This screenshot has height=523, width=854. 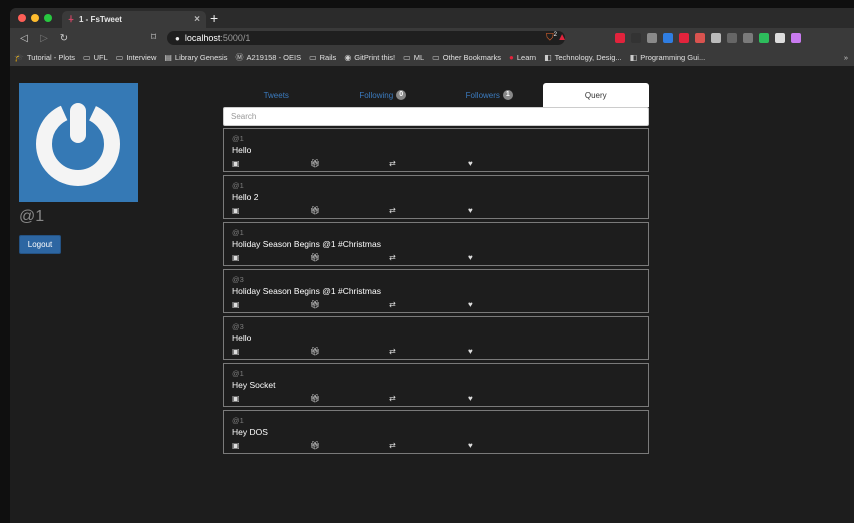 I want to click on site-info-icon: ●, so click(x=177, y=38).